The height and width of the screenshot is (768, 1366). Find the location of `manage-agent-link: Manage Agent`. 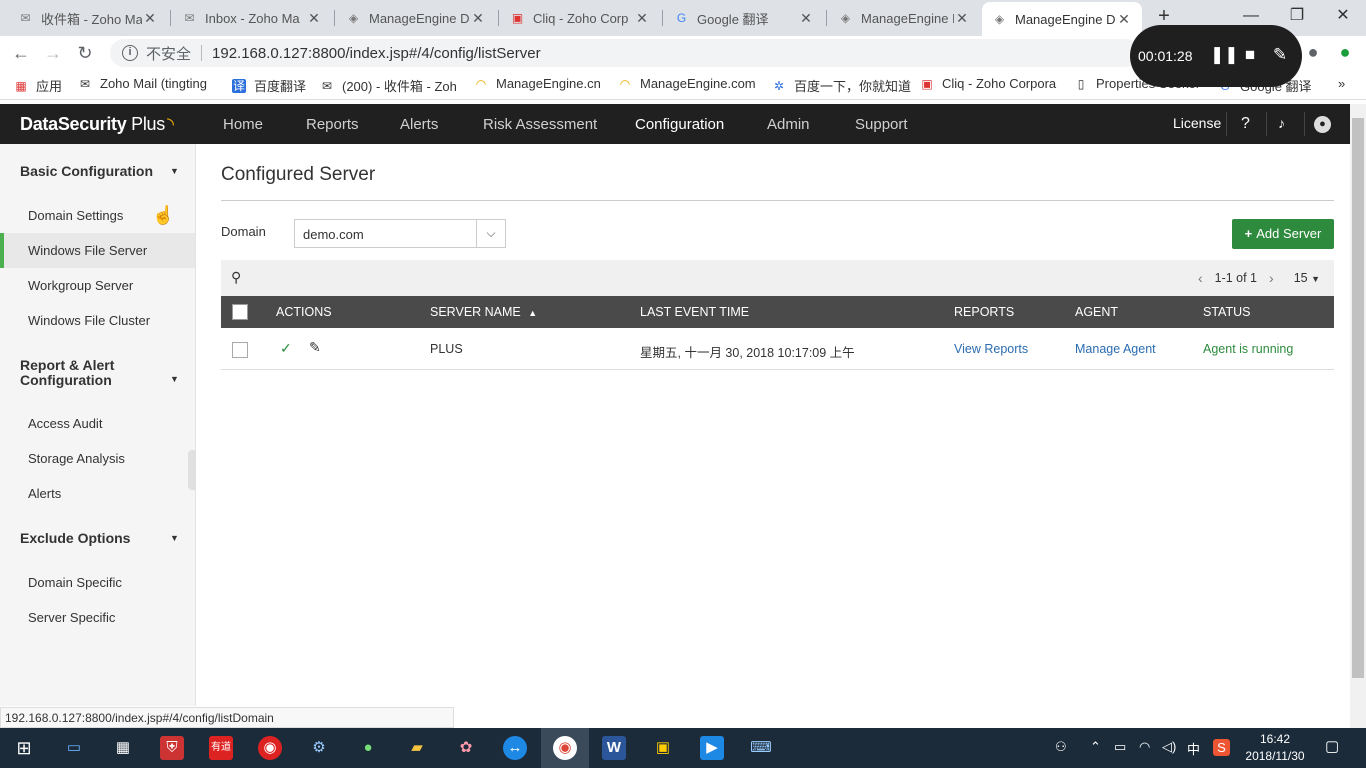

manage-agent-link: Manage Agent is located at coordinates (1115, 349).